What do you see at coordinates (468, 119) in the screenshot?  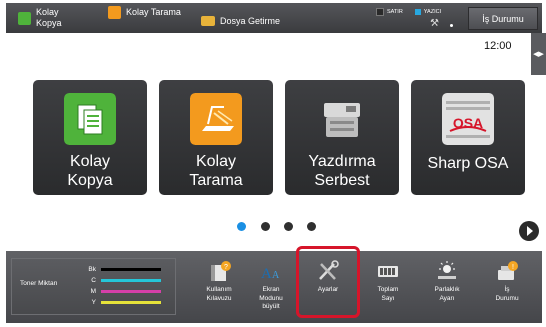 I see `osa-icon: OSA` at bounding box center [468, 119].